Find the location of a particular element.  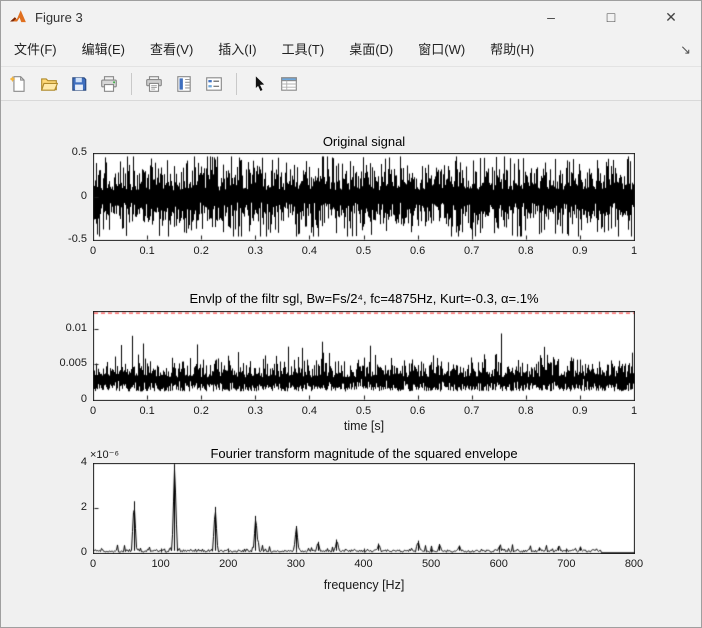

print-preview-button is located at coordinates (154, 84).